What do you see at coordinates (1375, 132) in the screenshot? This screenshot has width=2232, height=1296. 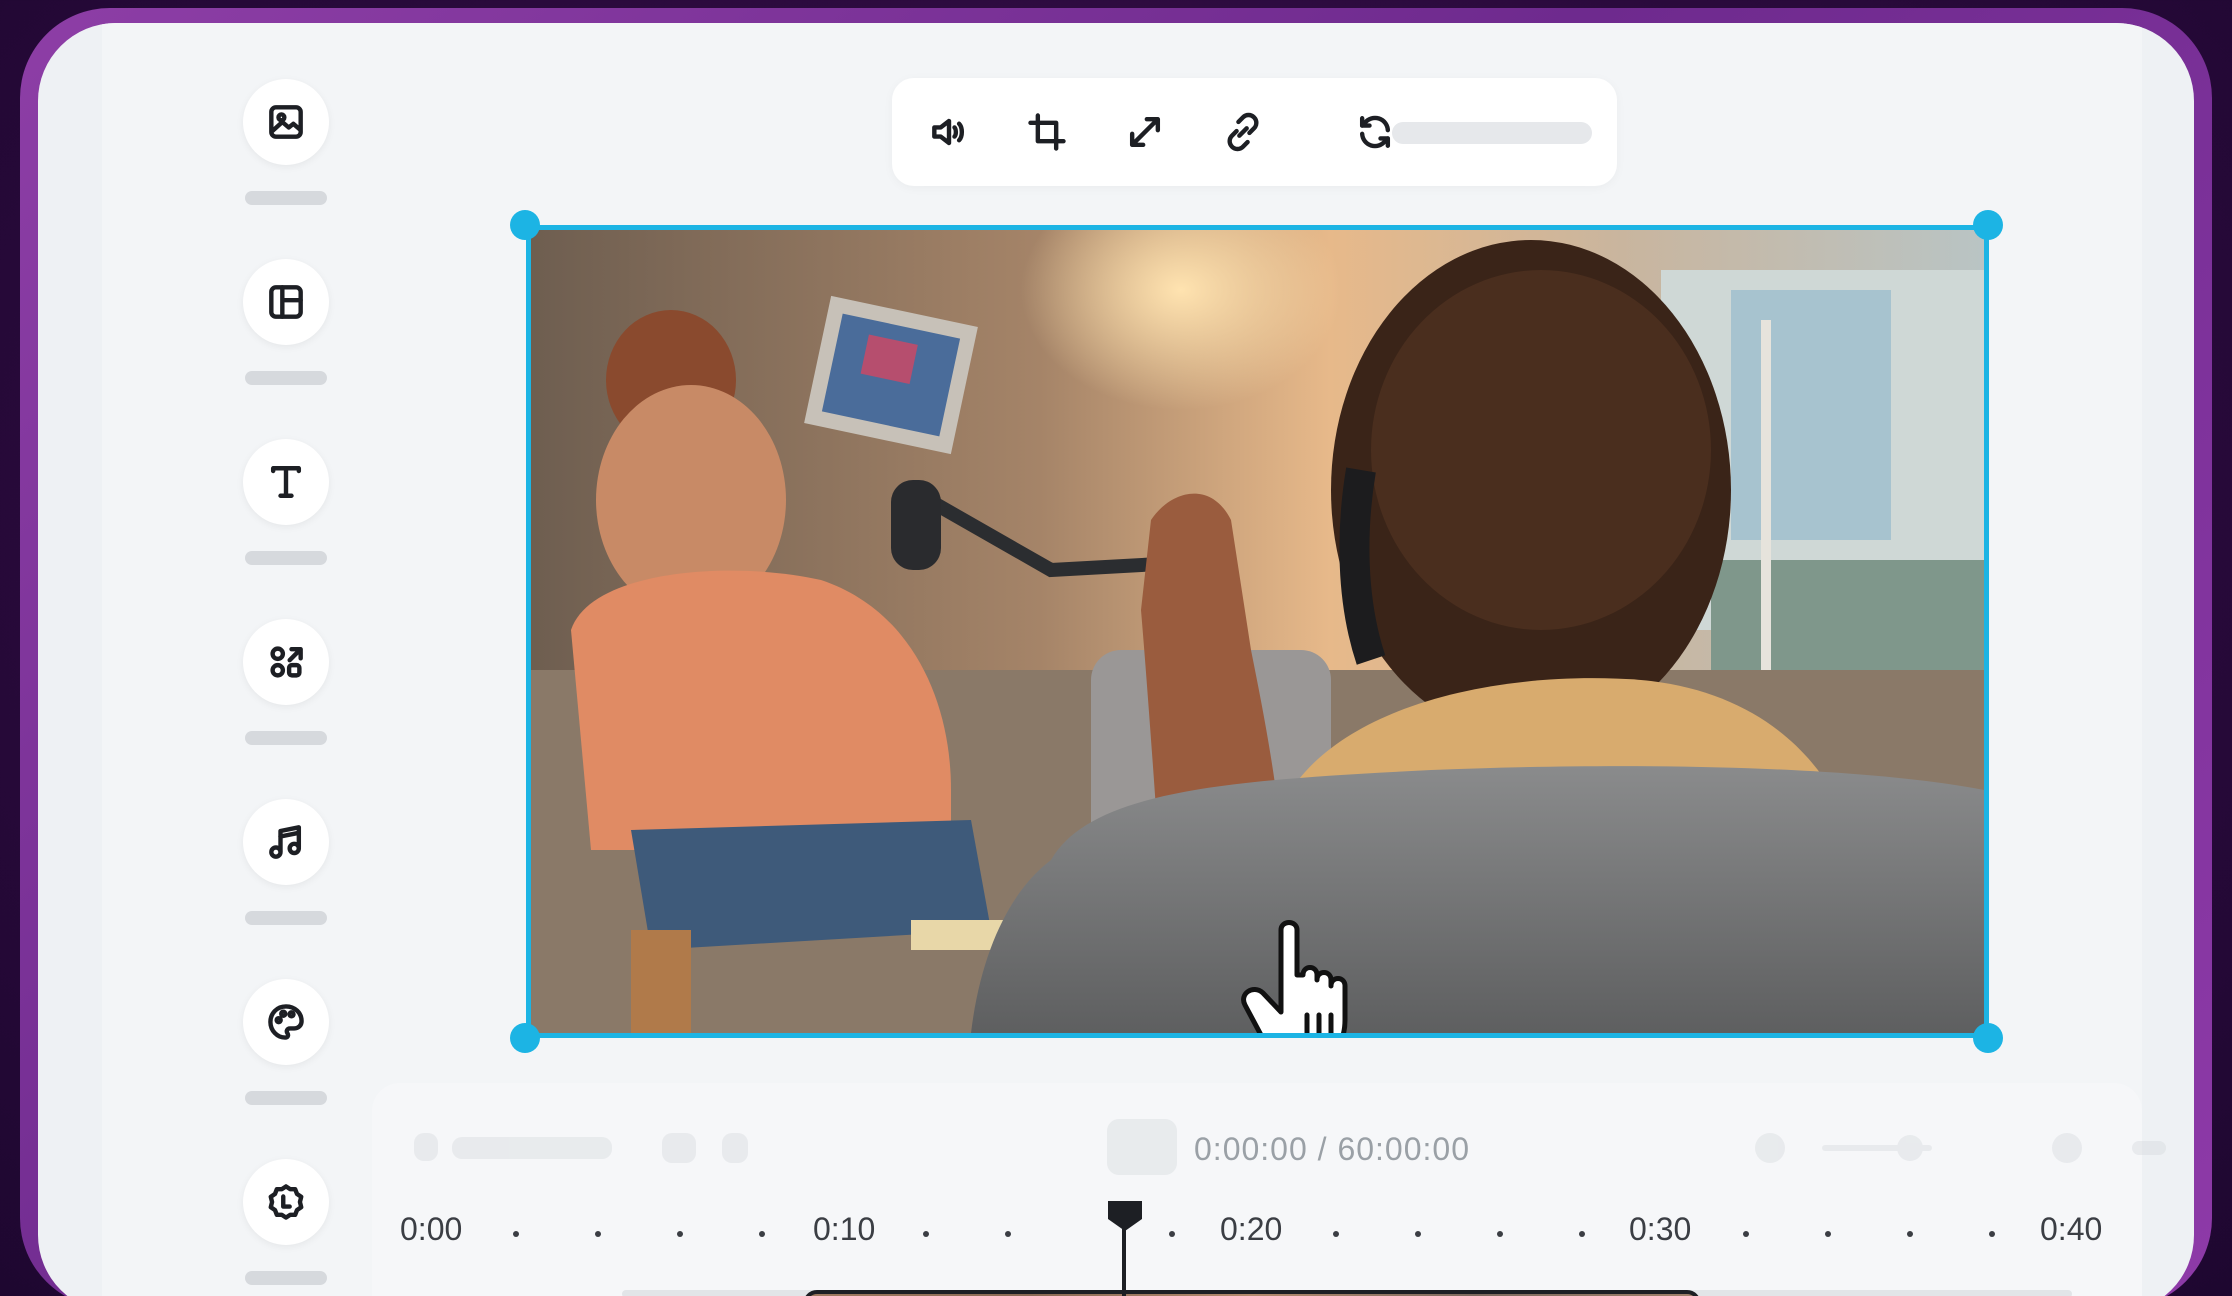 I see `replace-icon` at bounding box center [1375, 132].